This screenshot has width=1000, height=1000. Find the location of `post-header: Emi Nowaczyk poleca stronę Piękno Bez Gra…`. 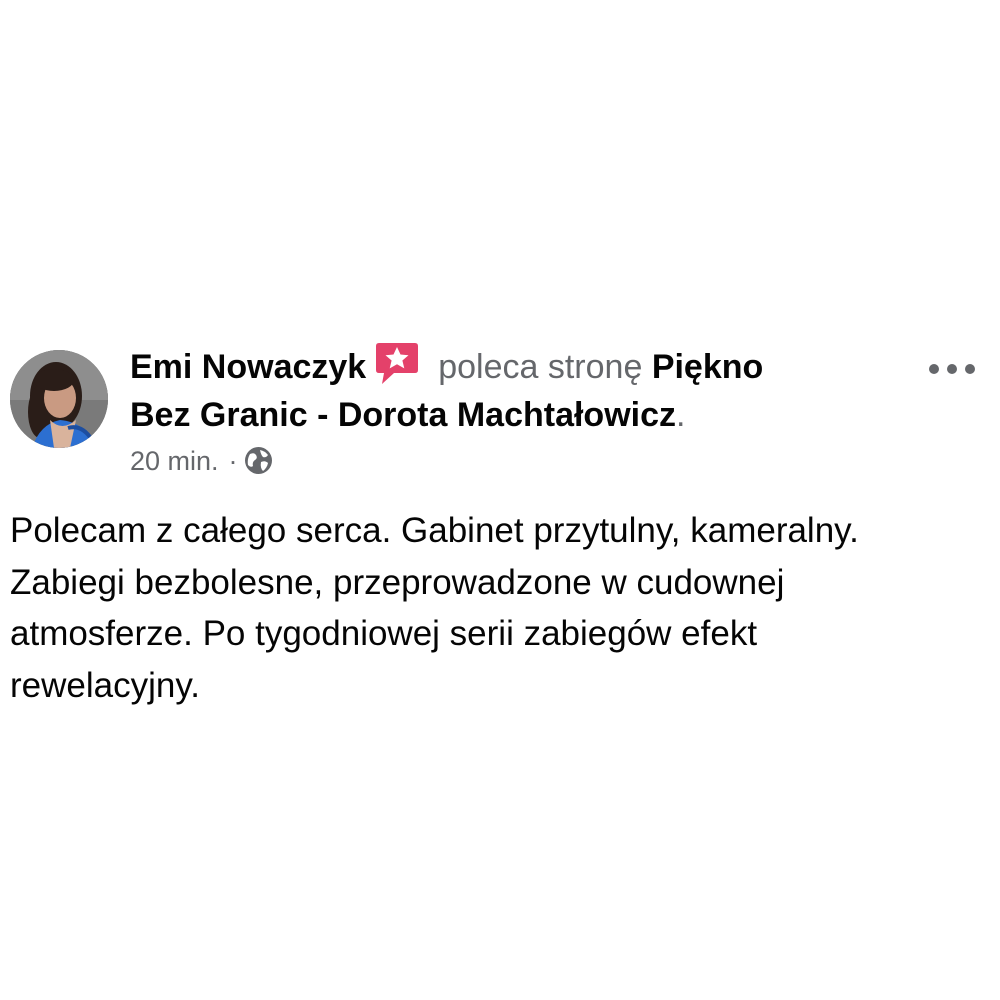

post-header: Emi Nowaczyk poleca stronę Piękno Bez Gra… is located at coordinates (510, 390).